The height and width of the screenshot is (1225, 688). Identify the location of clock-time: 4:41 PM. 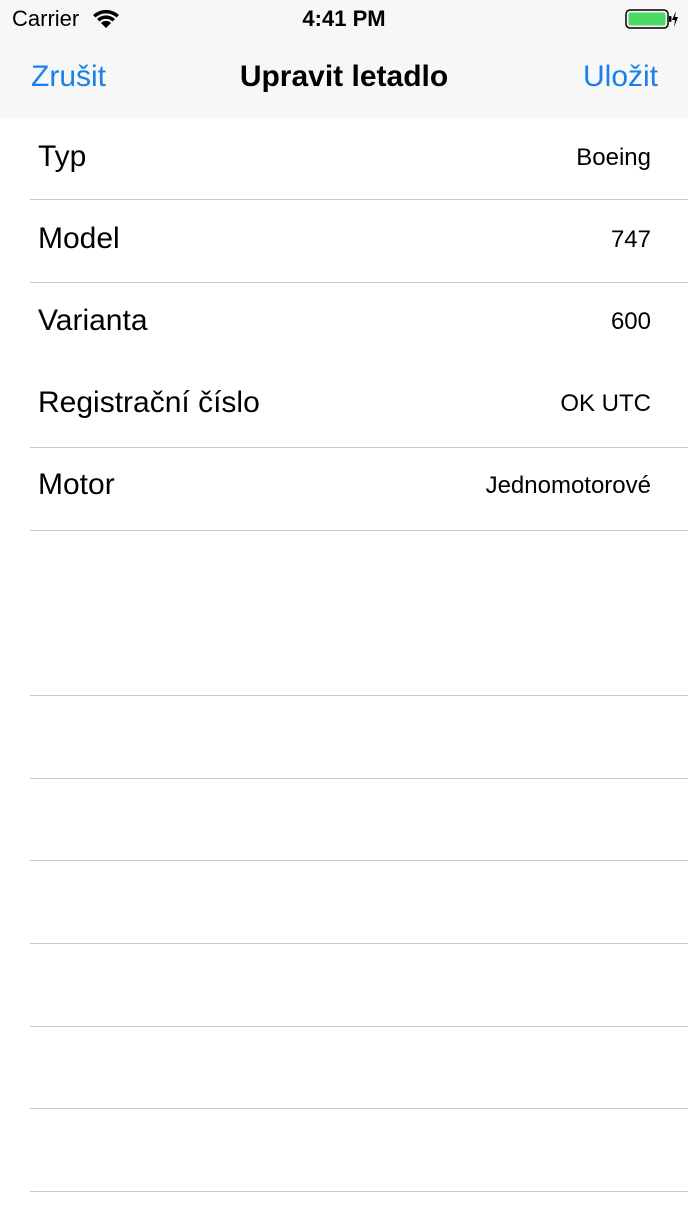
(344, 18).